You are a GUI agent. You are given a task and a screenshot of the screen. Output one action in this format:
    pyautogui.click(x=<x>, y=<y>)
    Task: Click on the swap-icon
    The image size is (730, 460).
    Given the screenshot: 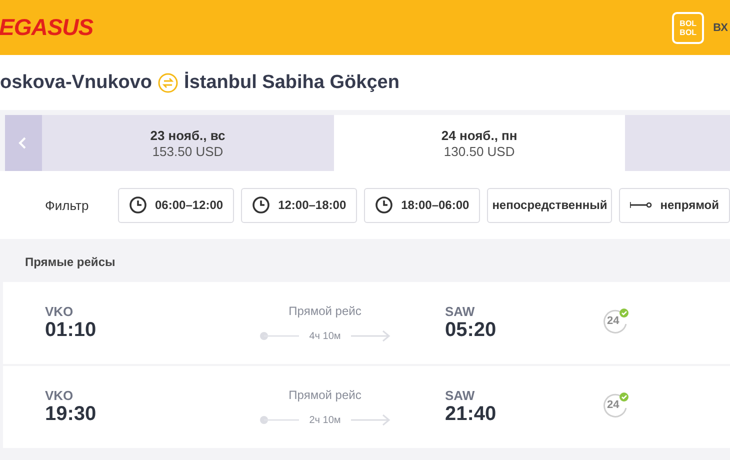 What is the action you would take?
    pyautogui.click(x=168, y=82)
    